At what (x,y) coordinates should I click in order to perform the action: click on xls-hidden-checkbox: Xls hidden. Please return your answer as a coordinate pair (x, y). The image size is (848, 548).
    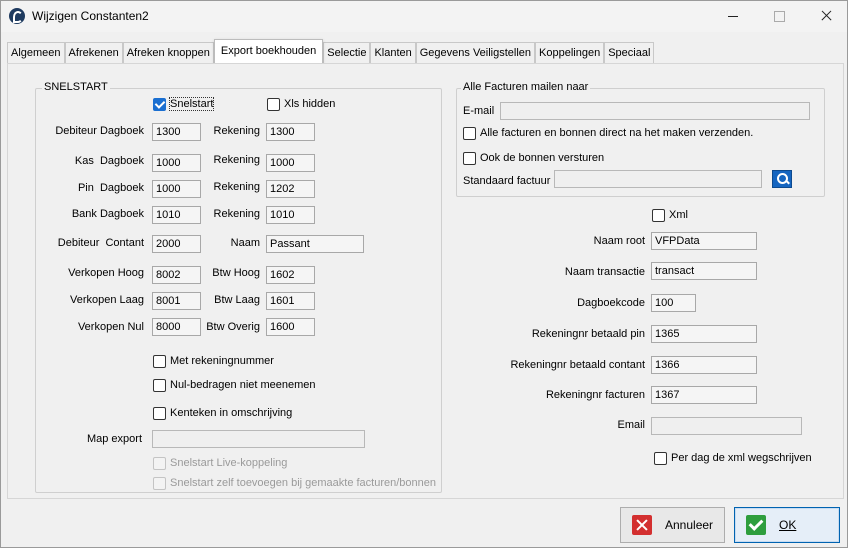
    Looking at the image, I should click on (301, 104).